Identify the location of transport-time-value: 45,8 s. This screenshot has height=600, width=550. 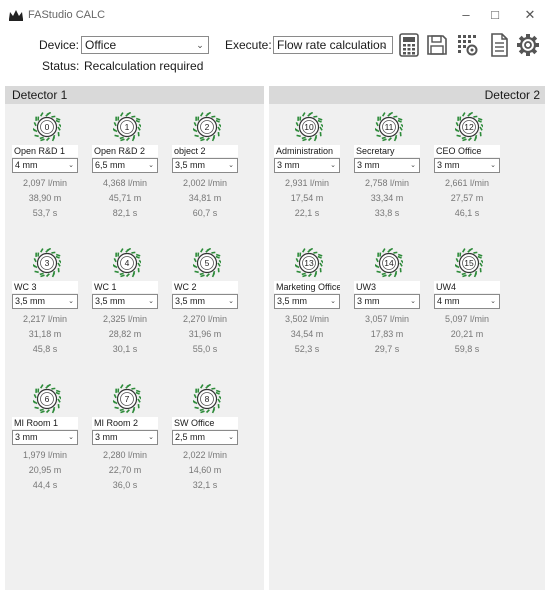
(45, 349).